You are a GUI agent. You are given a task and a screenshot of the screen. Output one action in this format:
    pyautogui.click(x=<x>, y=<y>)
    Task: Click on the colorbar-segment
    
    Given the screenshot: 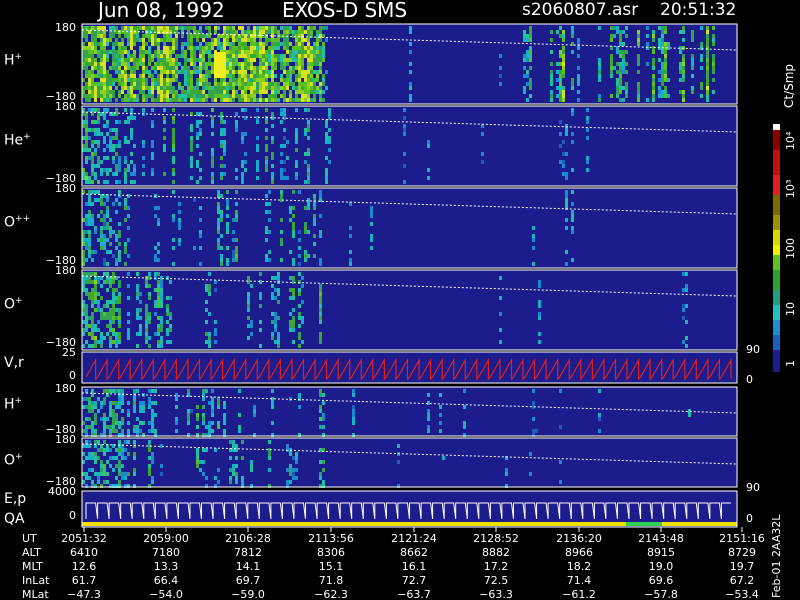 What is the action you would take?
    pyautogui.click(x=776, y=250)
    